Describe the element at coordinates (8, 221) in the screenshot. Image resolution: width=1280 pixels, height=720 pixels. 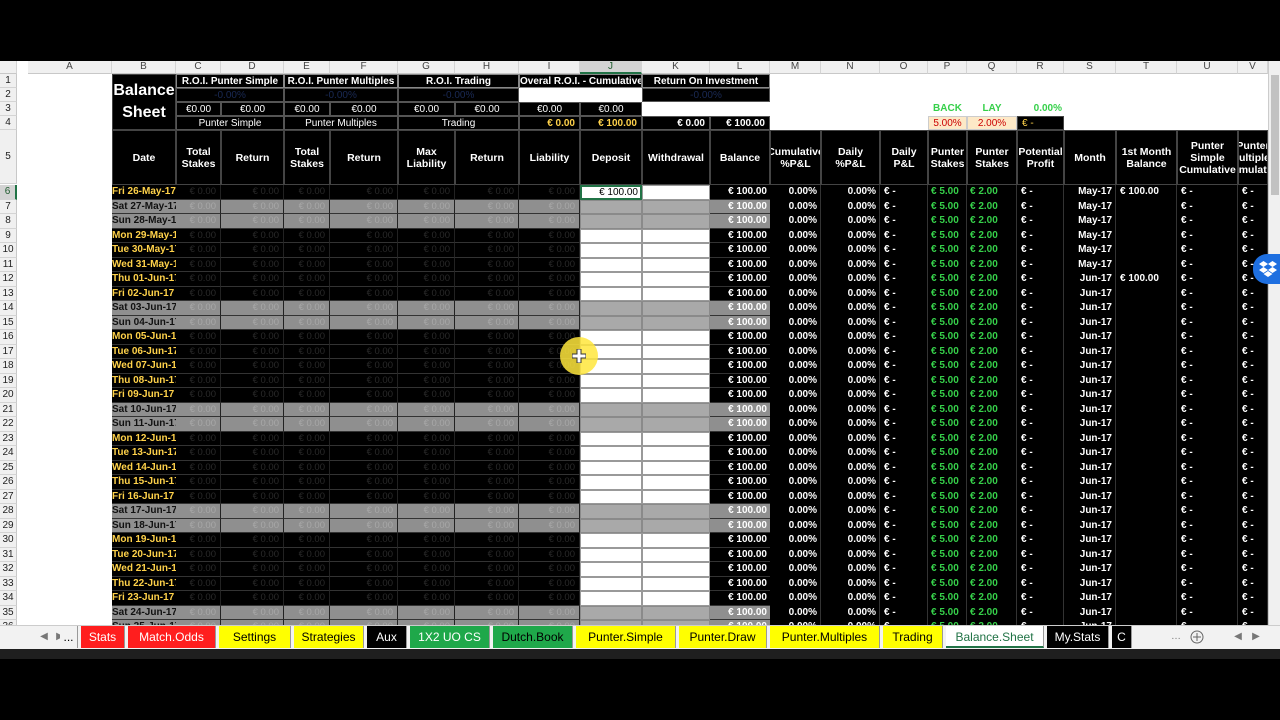
I see `row-header-8: 8` at that location.